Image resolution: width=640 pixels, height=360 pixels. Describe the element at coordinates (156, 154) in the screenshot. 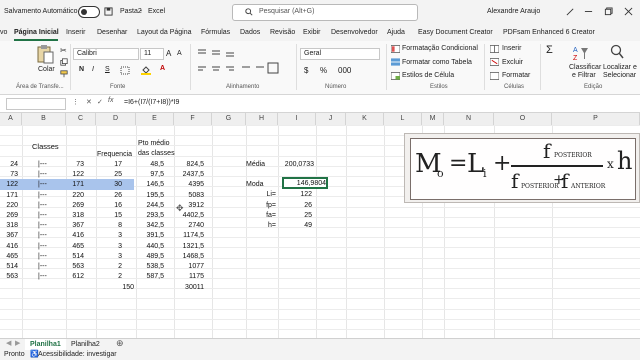

I see `midpoint-header-line2: das classes` at that location.